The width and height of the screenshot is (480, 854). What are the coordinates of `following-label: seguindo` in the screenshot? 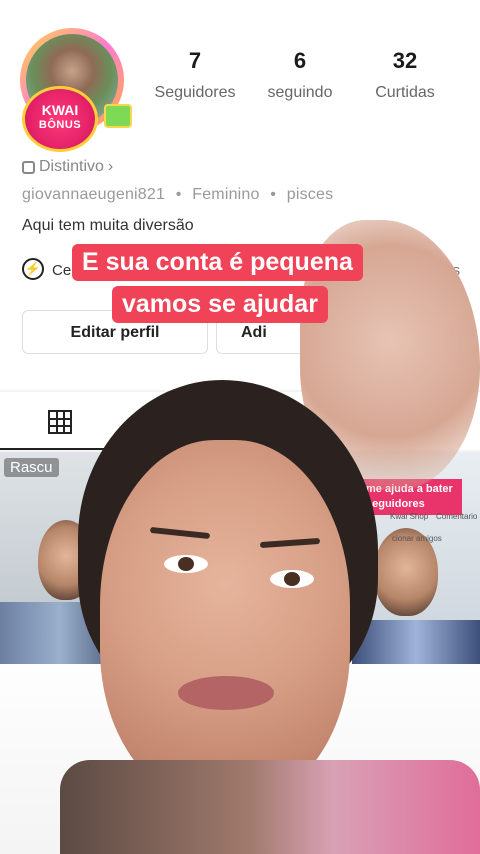 It's located at (300, 92).